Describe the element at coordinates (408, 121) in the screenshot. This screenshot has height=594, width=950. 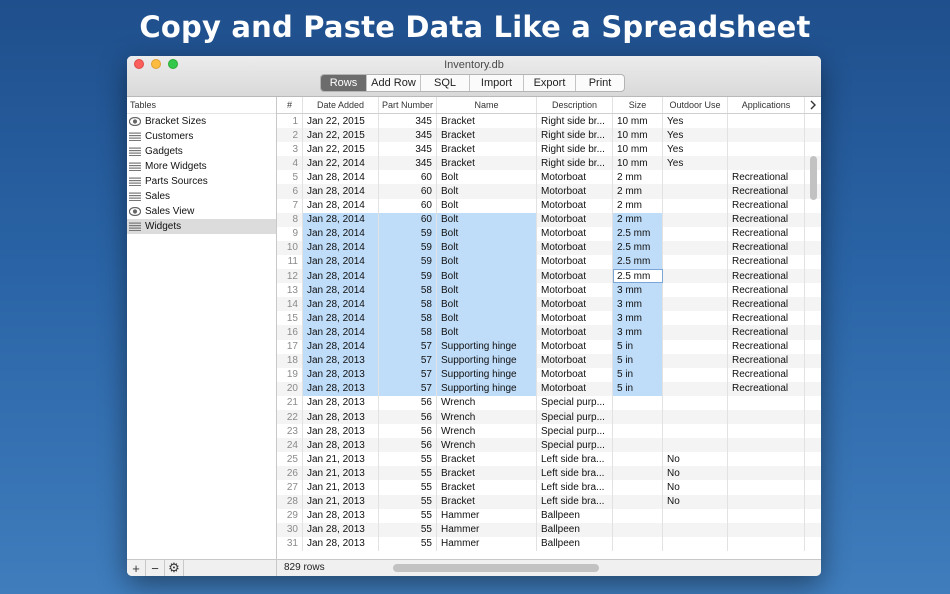
I see `table-cell: 345` at that location.